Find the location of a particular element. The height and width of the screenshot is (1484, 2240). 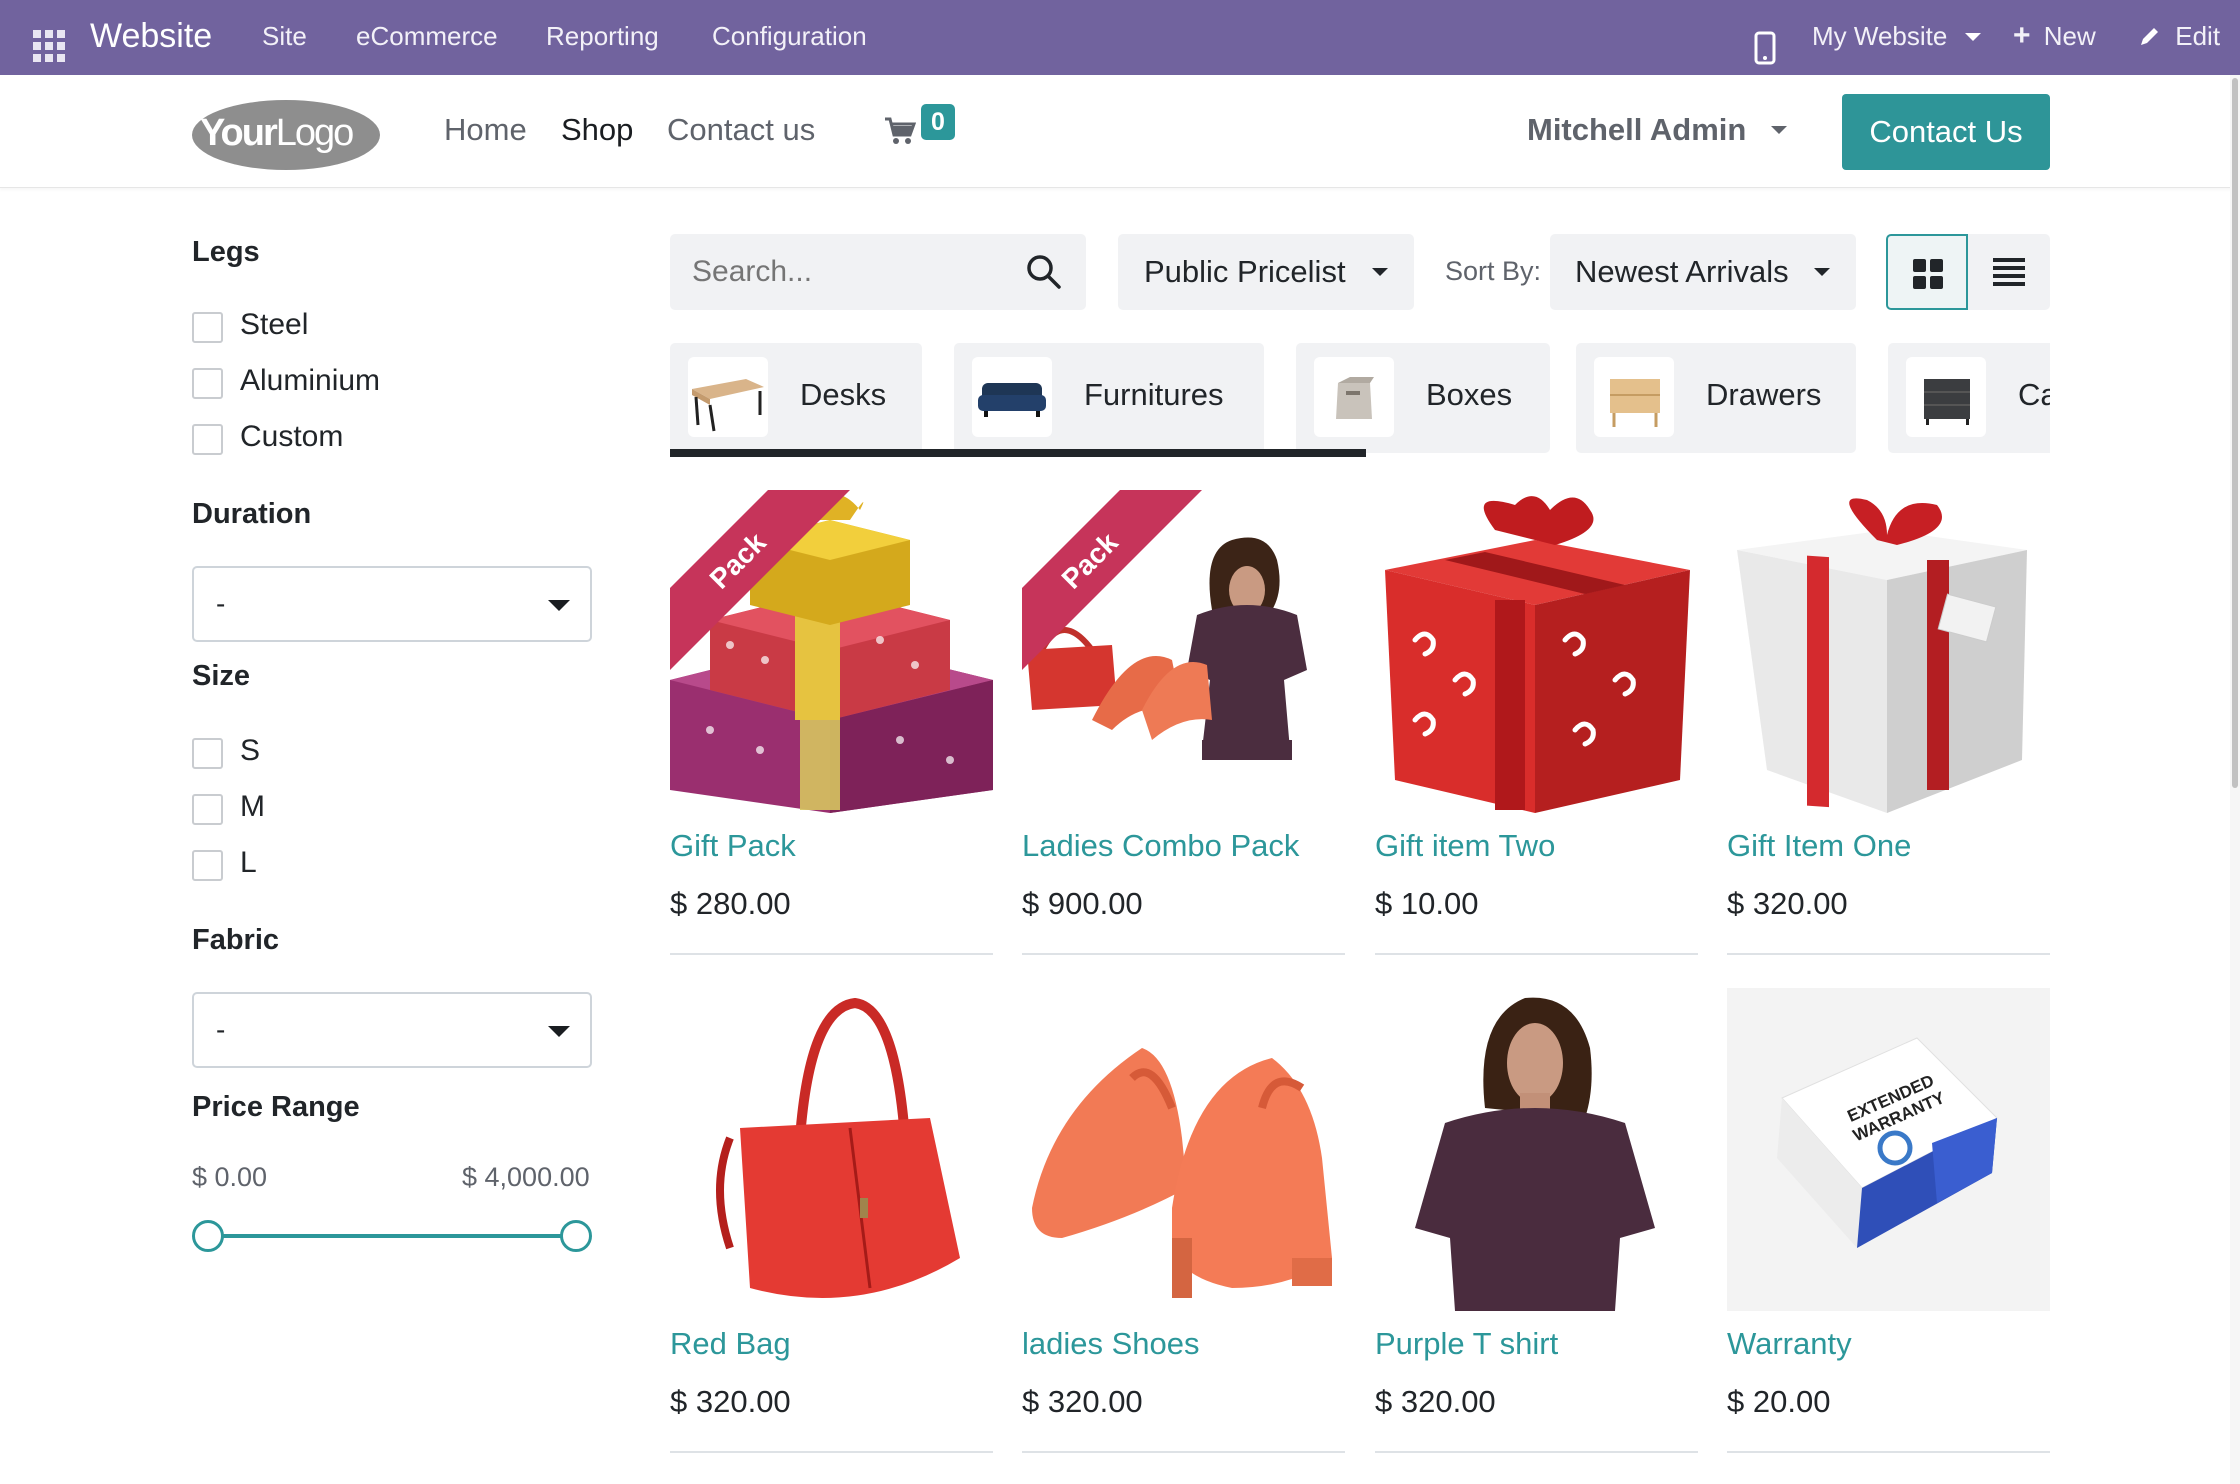

admin-menu-reporting: Reporting is located at coordinates (602, 37).